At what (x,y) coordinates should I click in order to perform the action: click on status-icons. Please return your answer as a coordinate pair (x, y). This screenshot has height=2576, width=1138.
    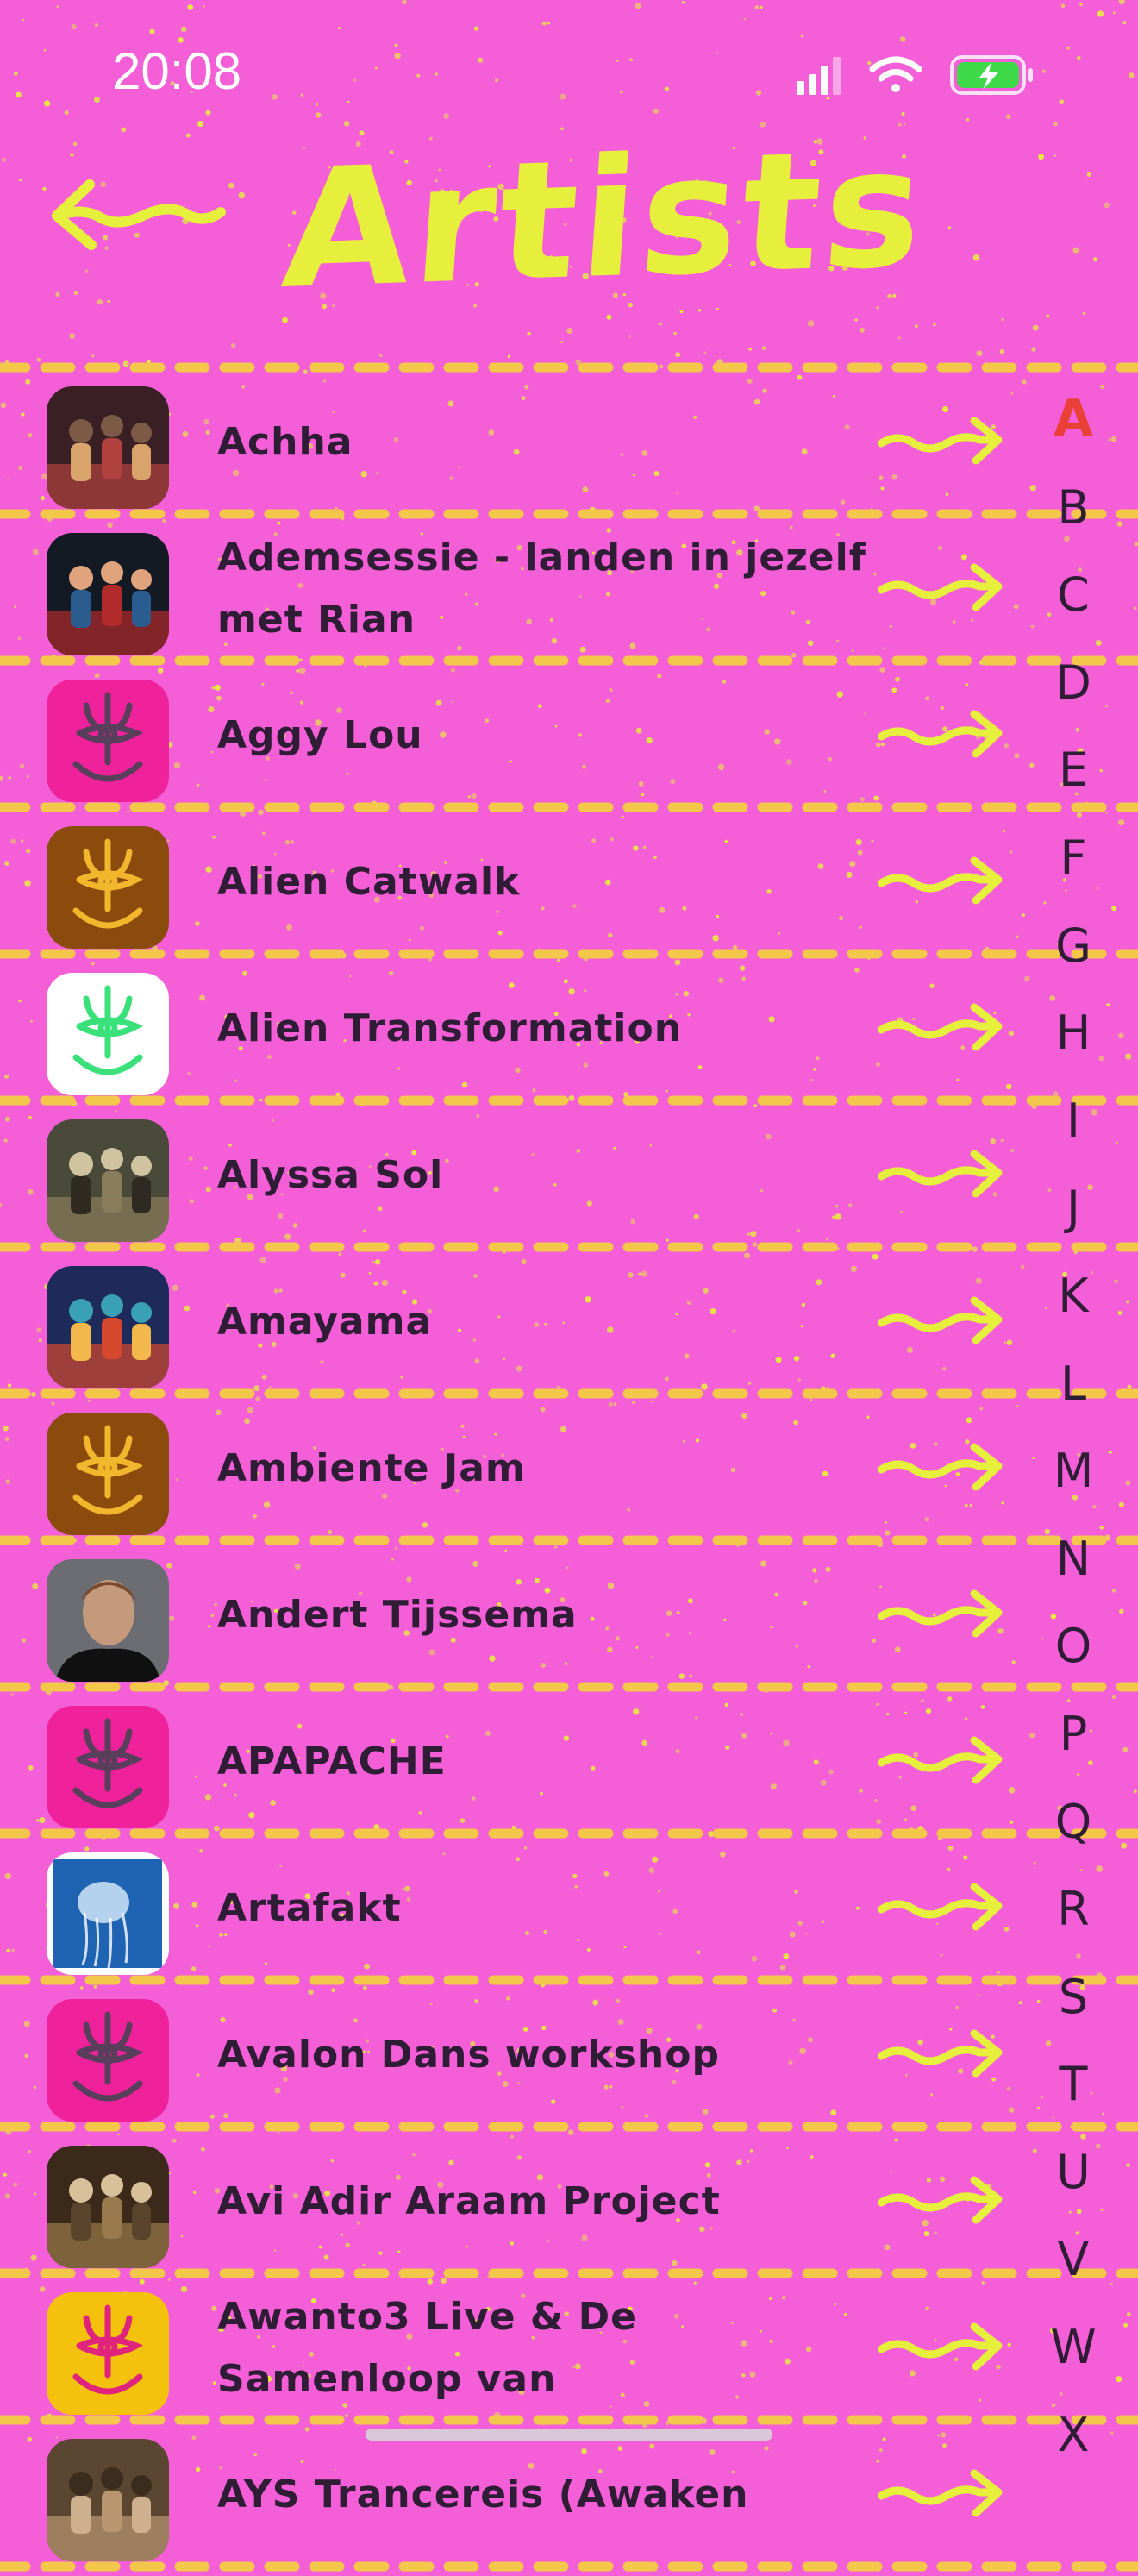
    Looking at the image, I should click on (915, 75).